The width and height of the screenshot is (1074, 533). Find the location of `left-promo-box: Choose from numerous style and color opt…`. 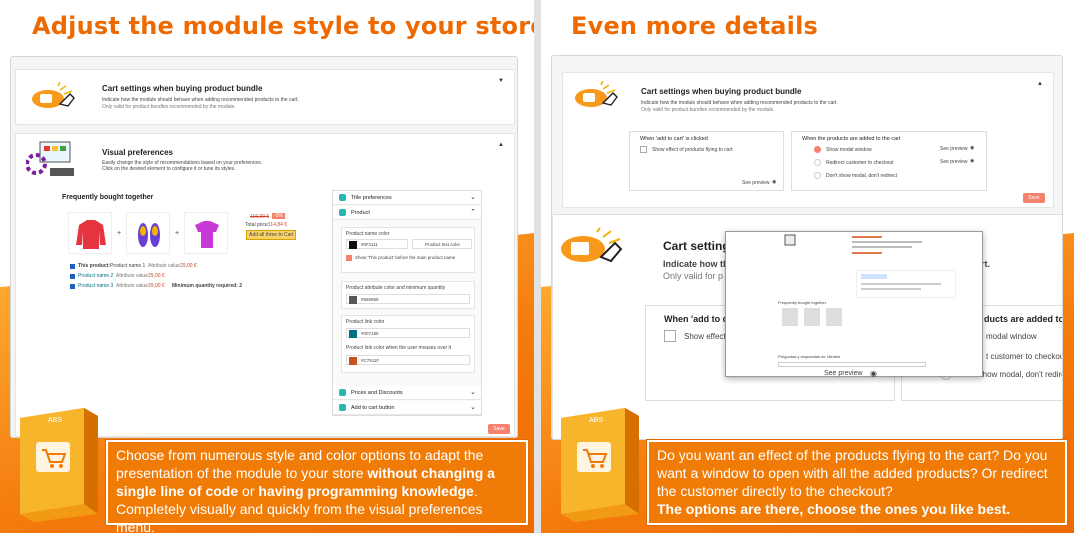

left-promo-box: Choose from numerous style and color opt… is located at coordinates (317, 486).